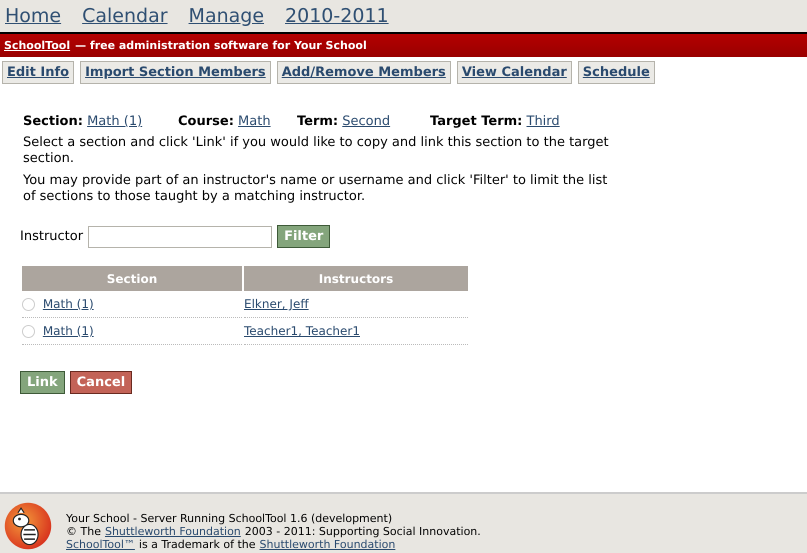  What do you see at coordinates (101, 382) in the screenshot?
I see `cancel-button: Cancel` at bounding box center [101, 382].